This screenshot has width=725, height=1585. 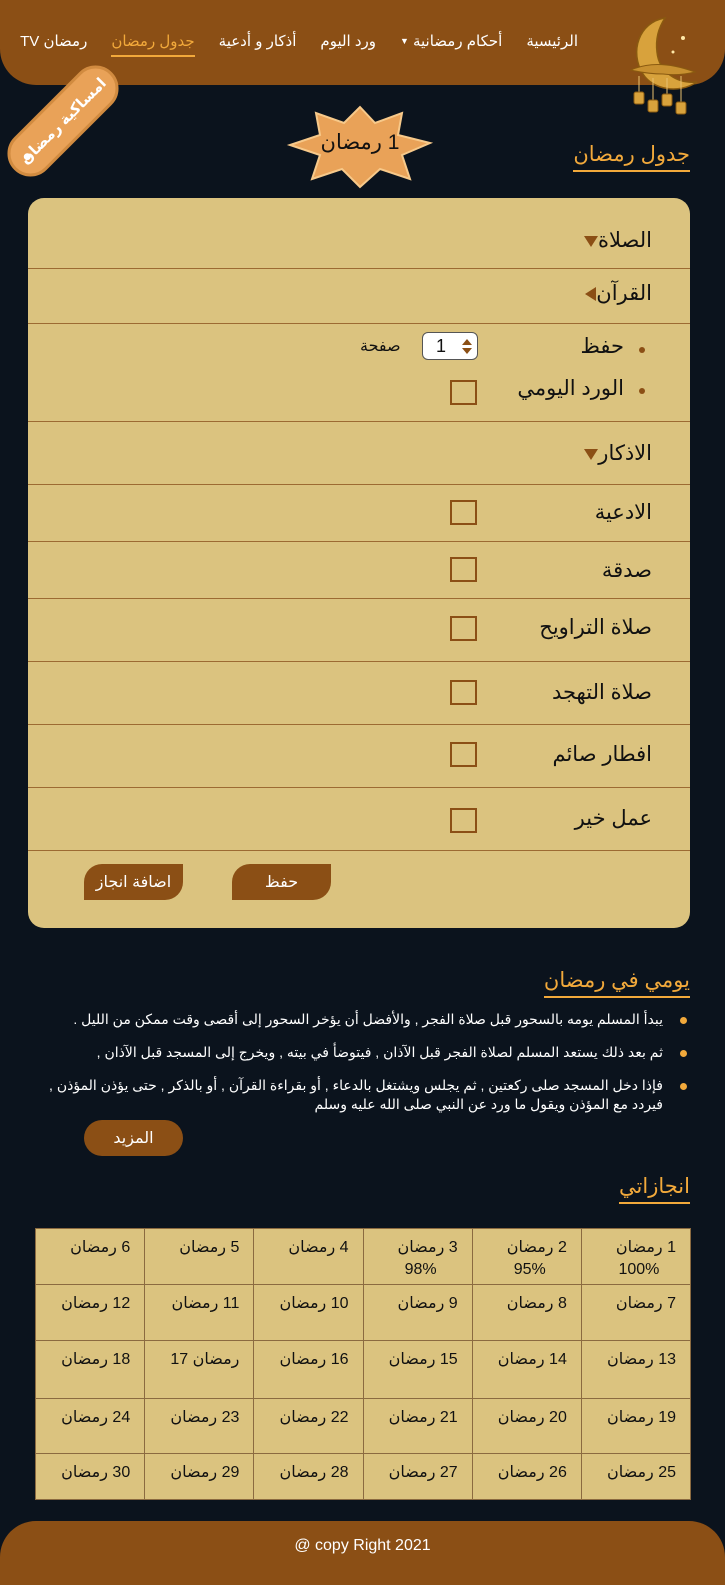 I want to click on stepper-up-icon, so click(x=467, y=341).